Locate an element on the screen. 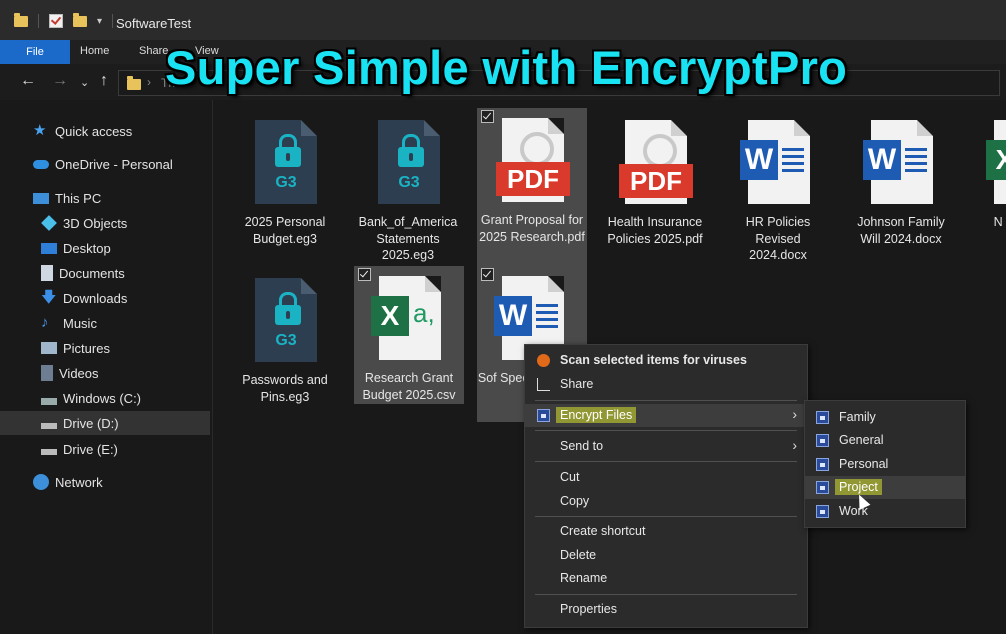  file-item: G3 Bank_of_America Statements 2025.eg3 is located at coordinates (408, 188).